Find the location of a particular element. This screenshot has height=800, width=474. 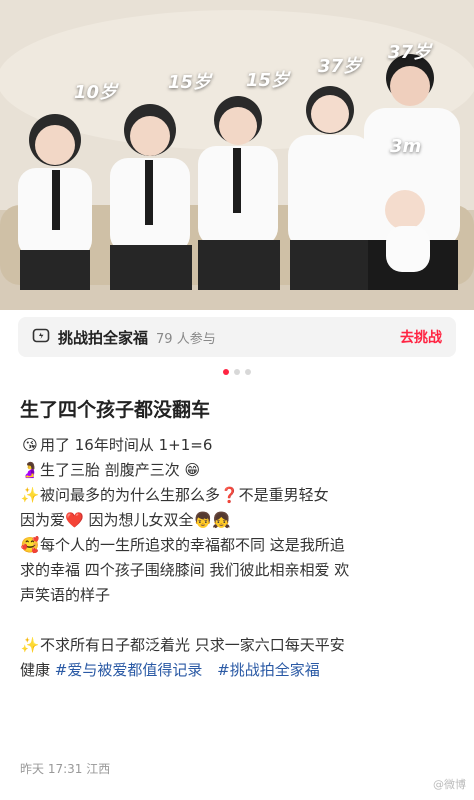

hashtag-link: #挑战拍全家福 is located at coordinates (268, 670).